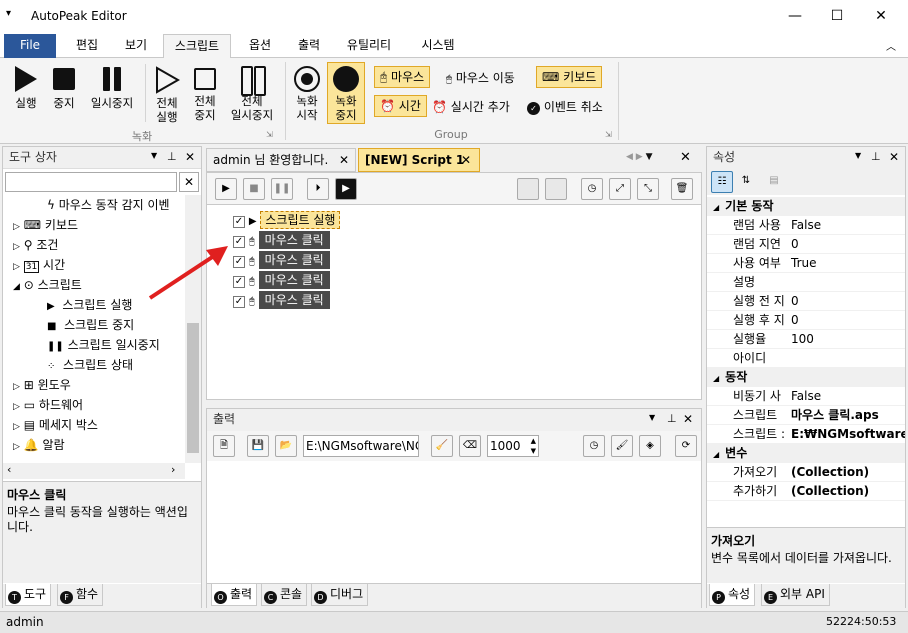 The width and height of the screenshot is (908, 633). Describe the element at coordinates (806, 225) in the screenshot. I see `property-row: 랜덤 사용 False` at that location.